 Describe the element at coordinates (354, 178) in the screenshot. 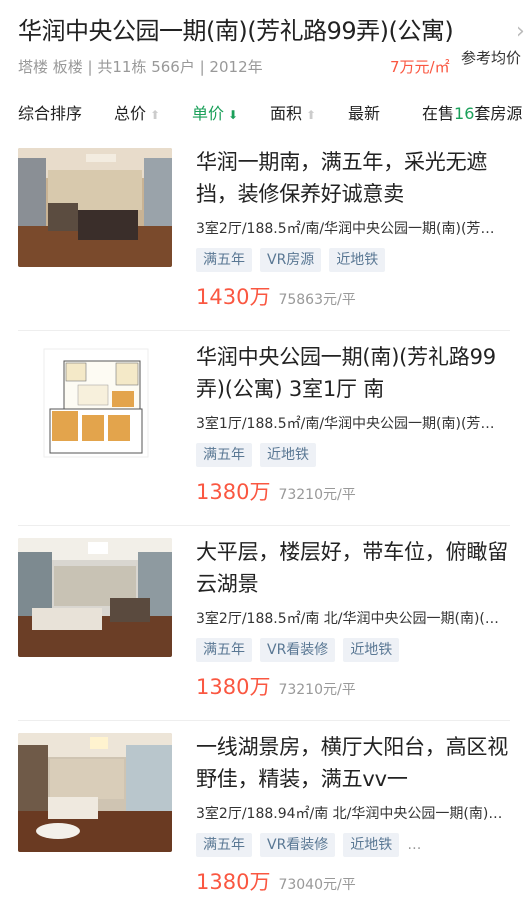

I see `listing-title: 华润一期南，满五年，采光无遮挡，装修保养好诚意卖` at that location.